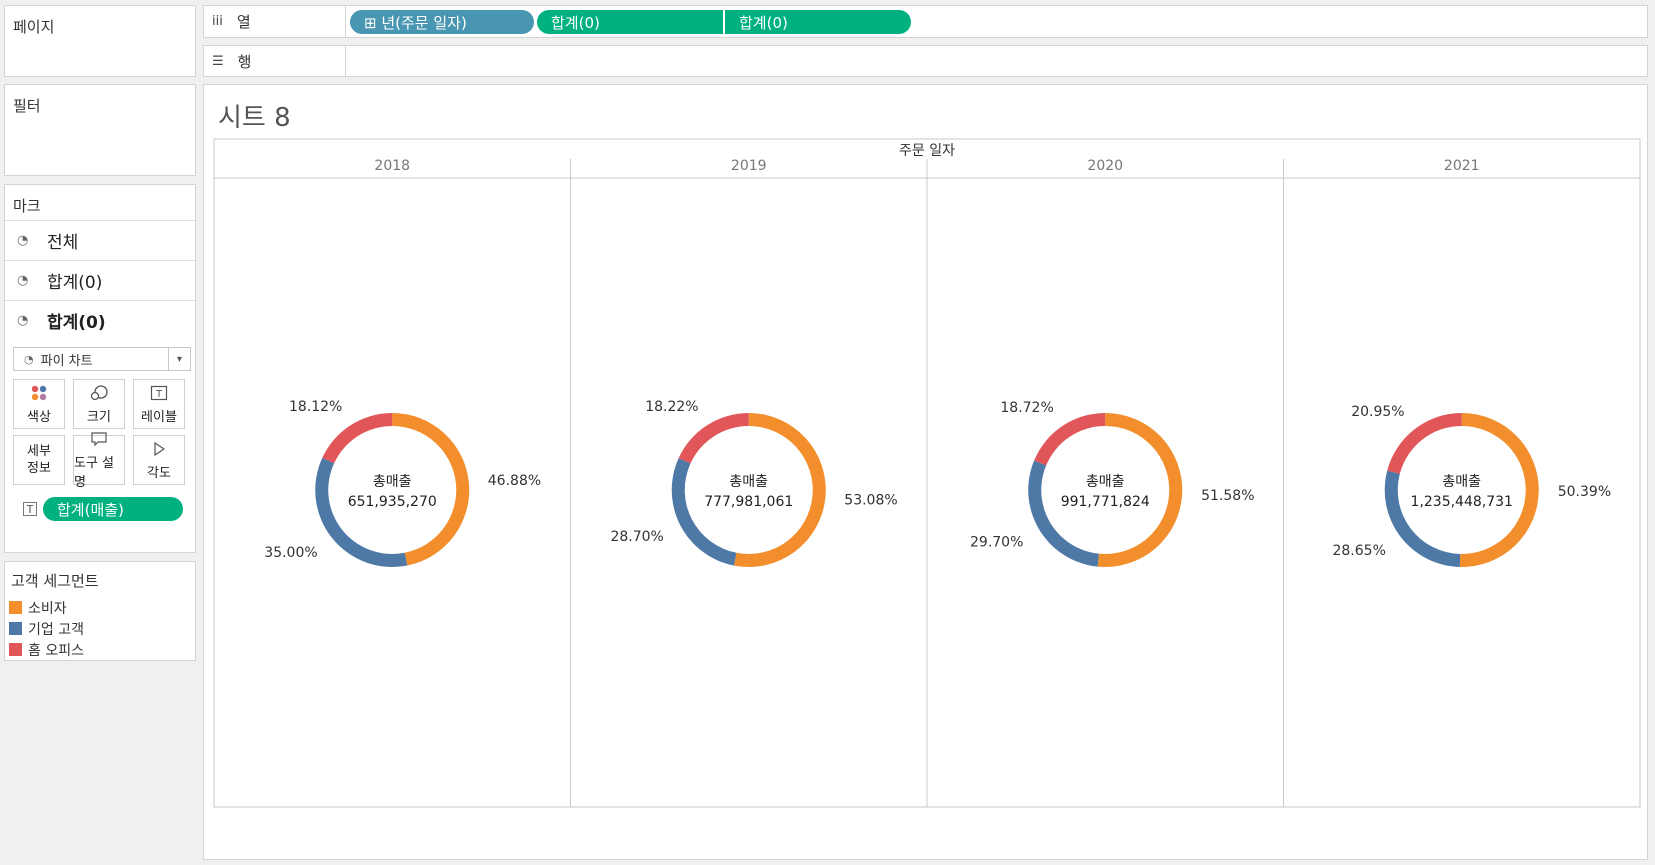 The width and height of the screenshot is (1655, 865). What do you see at coordinates (1026, 408) in the screenshot?
I see `slice-label: 18.72%` at bounding box center [1026, 408].